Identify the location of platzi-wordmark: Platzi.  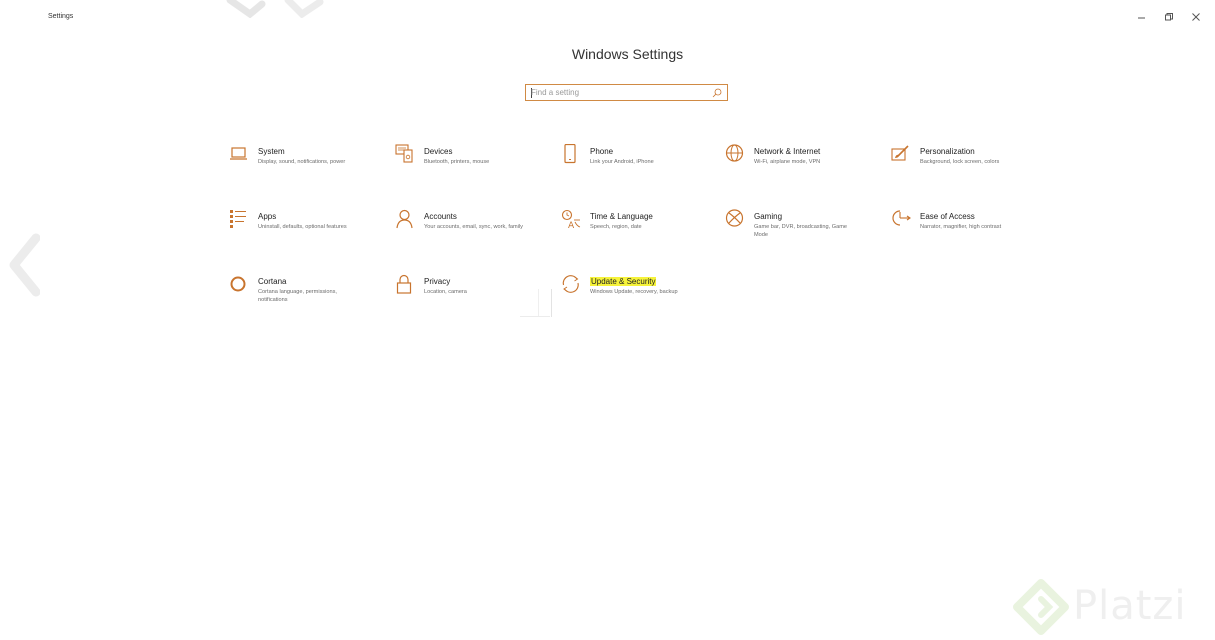
(1130, 606).